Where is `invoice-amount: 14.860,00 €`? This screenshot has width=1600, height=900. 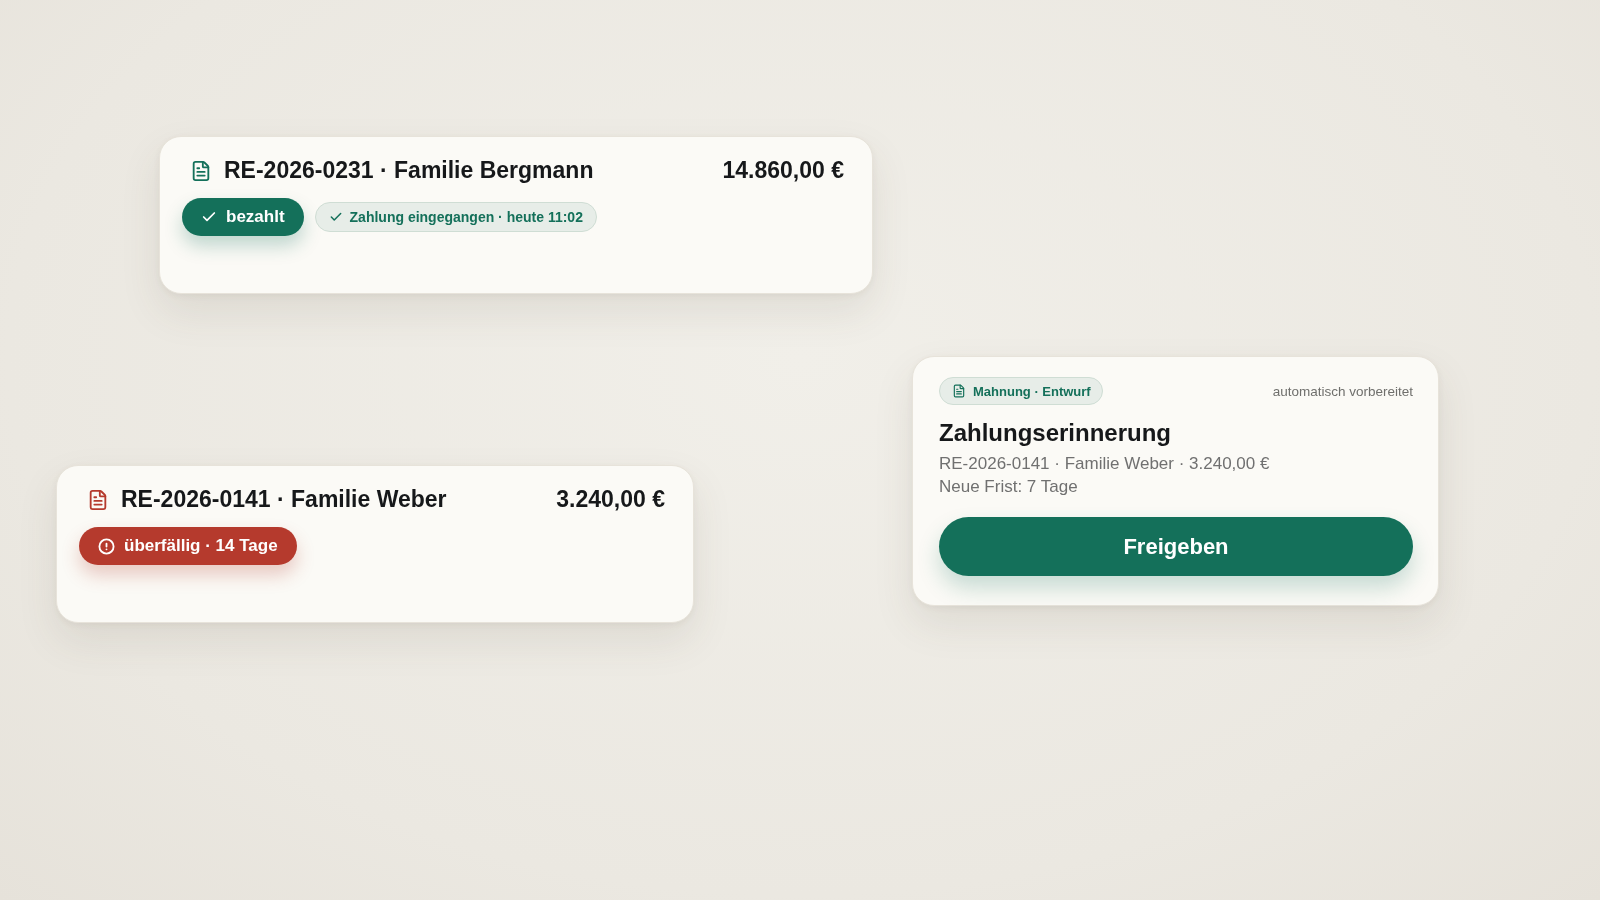 invoice-amount: 14.860,00 € is located at coordinates (783, 170).